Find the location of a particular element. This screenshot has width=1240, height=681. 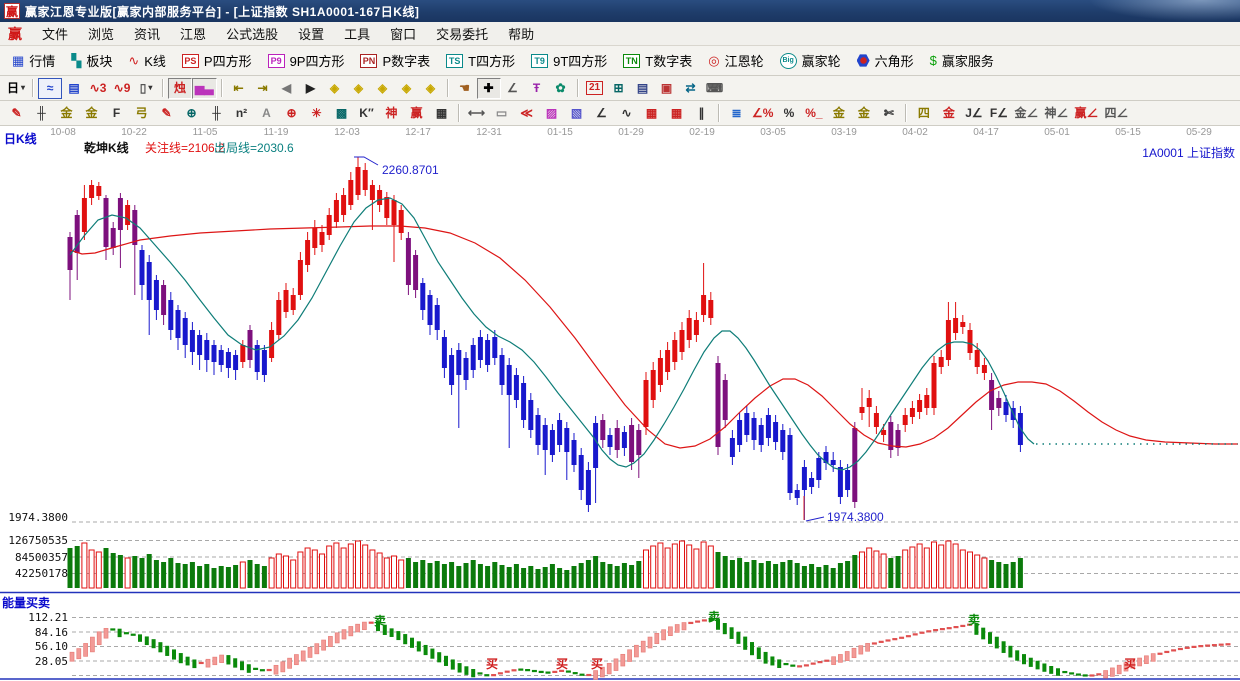

wave-chart-button: ≈ is located at coordinates (50, 88).